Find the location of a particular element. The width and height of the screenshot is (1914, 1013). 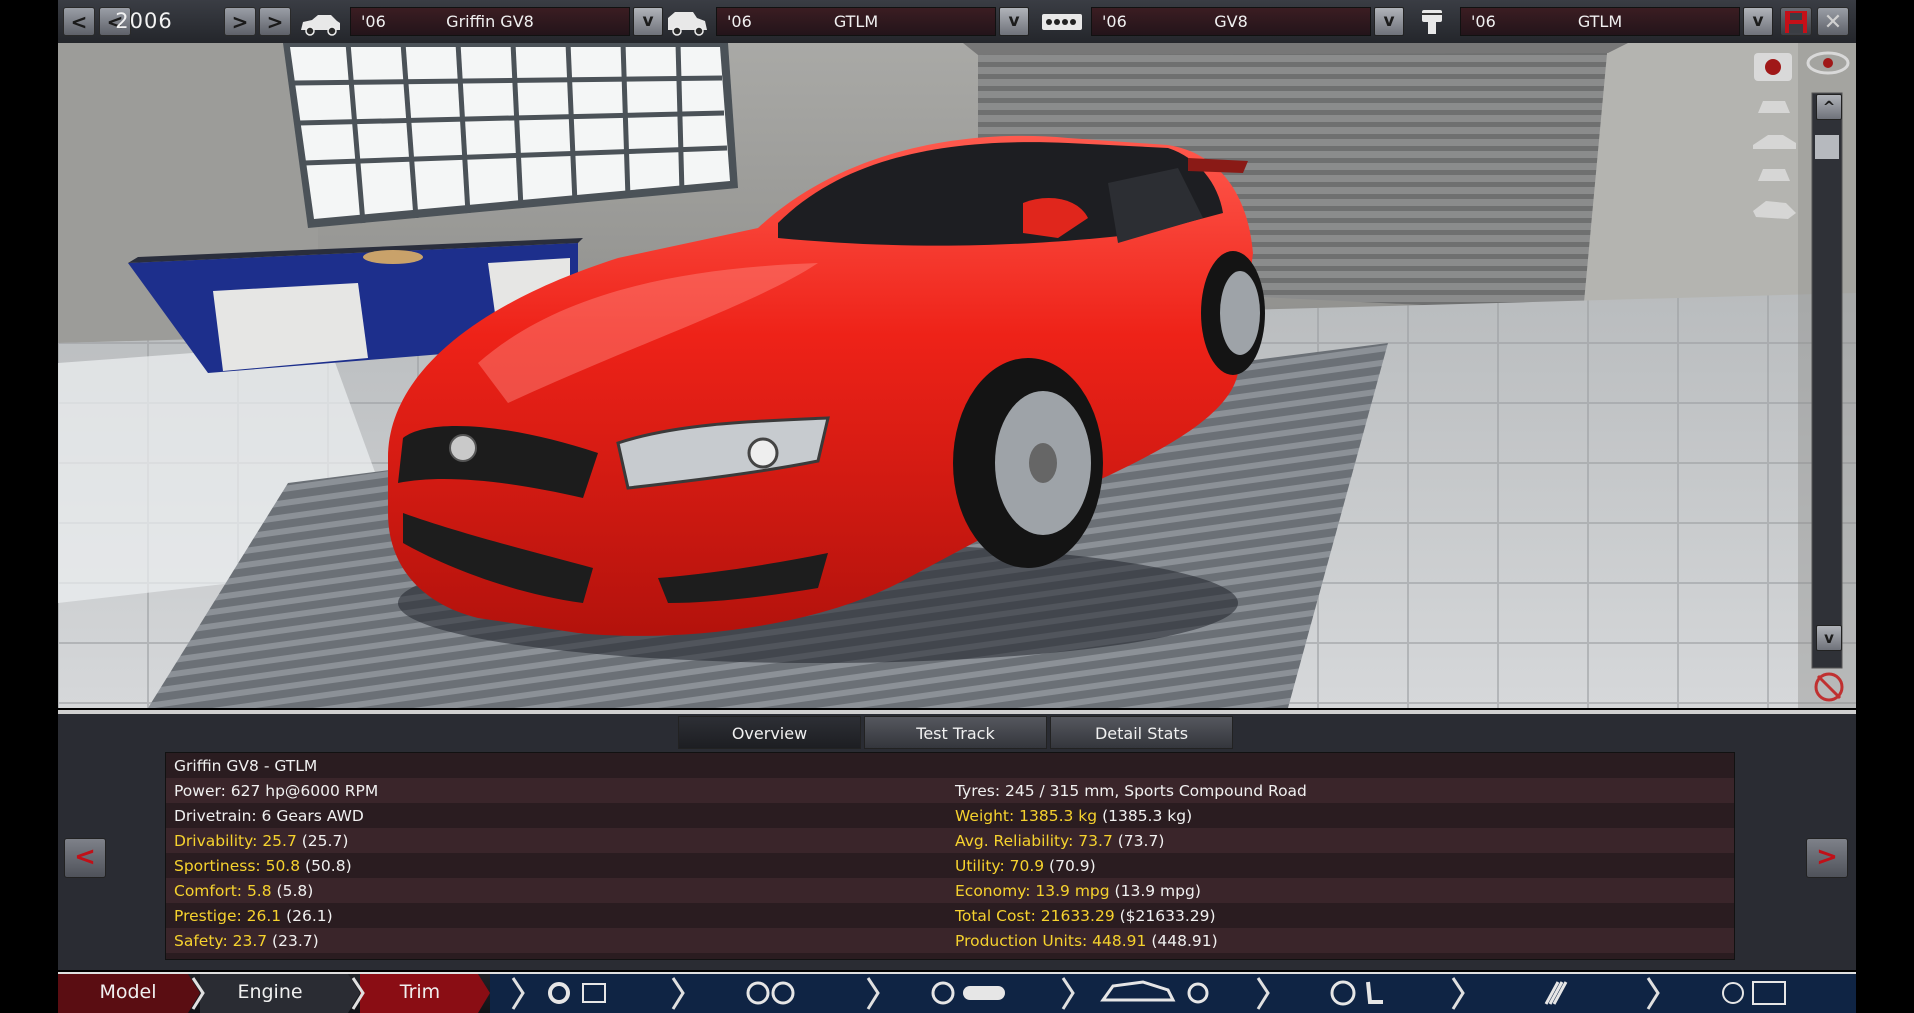

economy-stat: Economy: 13.9 mpg (13.9 mpg) is located at coordinates (1078, 891).